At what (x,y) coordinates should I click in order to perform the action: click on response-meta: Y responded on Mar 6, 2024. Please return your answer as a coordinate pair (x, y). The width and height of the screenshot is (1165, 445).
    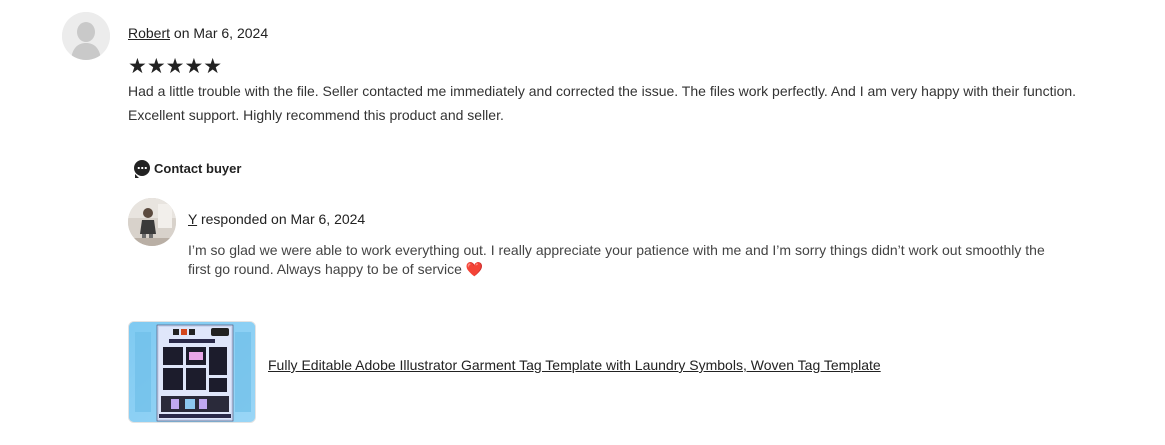
    Looking at the image, I should click on (276, 219).